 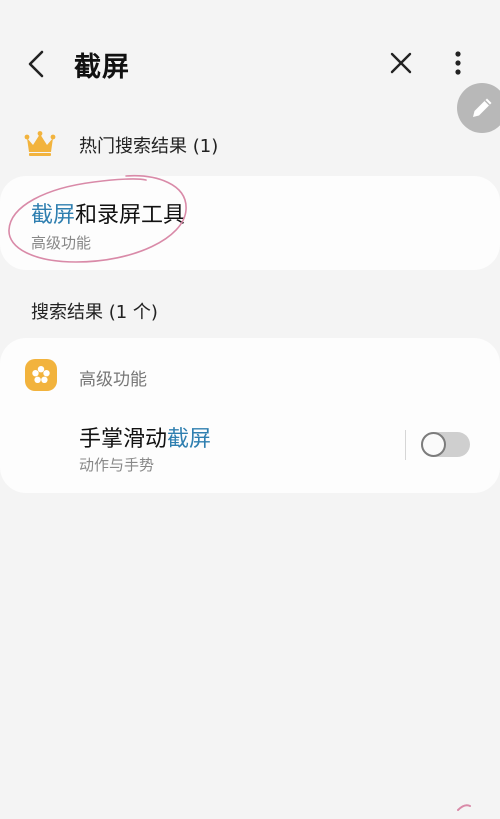 I want to click on result-item-title: 手掌滑动截屏, so click(x=145, y=437).